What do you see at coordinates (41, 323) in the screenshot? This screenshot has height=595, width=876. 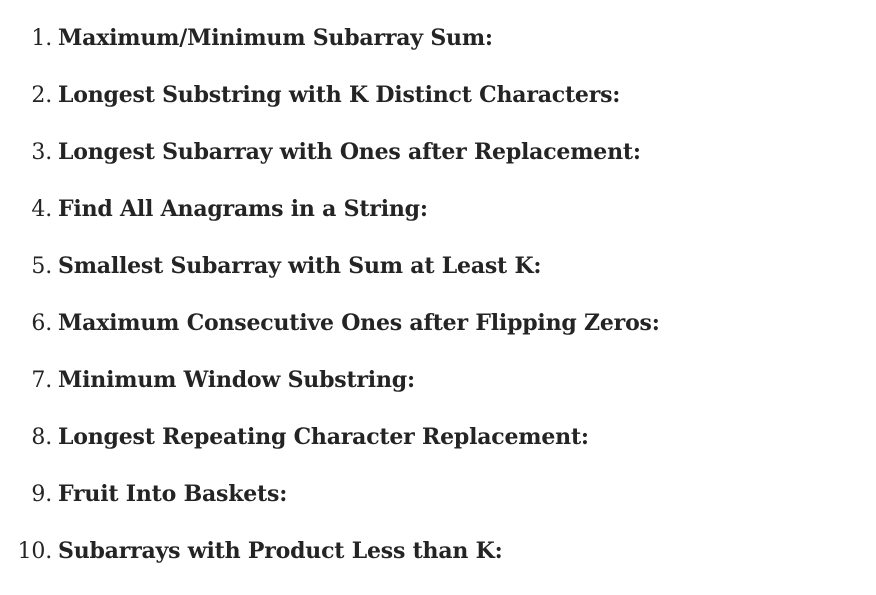 I see `list-item-number: 6.` at bounding box center [41, 323].